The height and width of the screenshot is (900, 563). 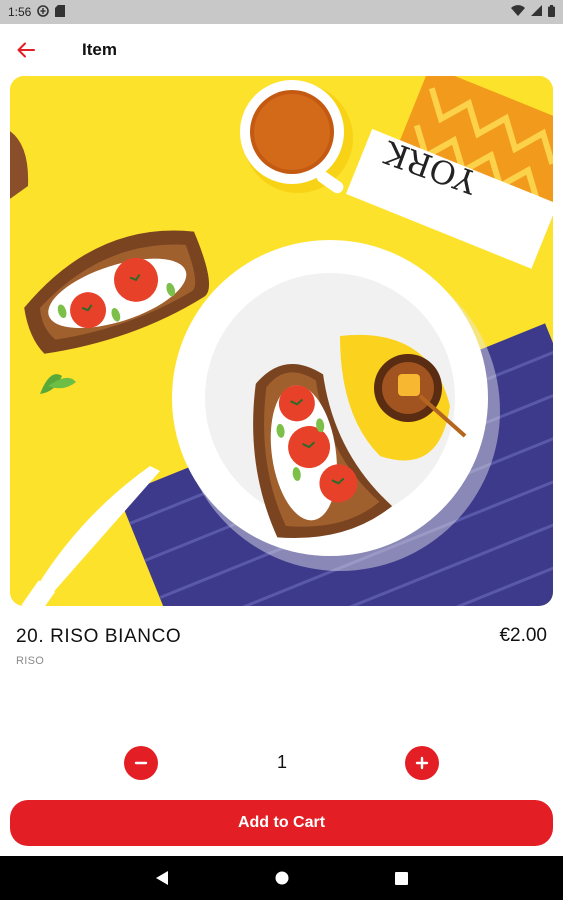 I want to click on battery-icon, so click(x=551, y=12).